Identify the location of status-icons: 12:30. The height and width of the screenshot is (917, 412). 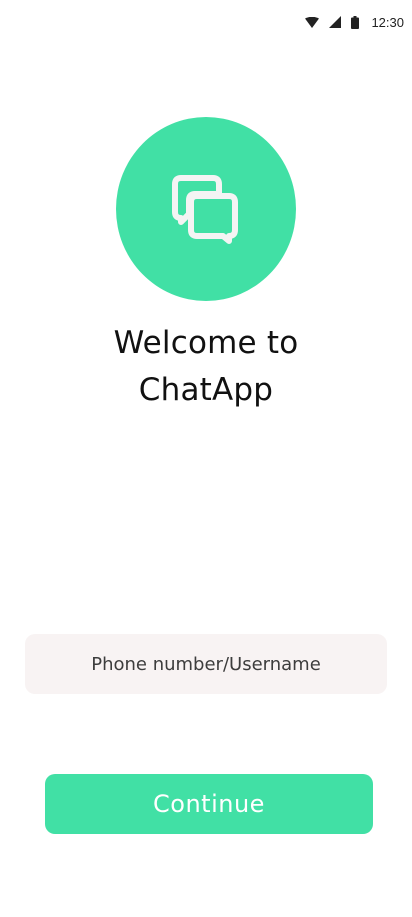
(354, 22).